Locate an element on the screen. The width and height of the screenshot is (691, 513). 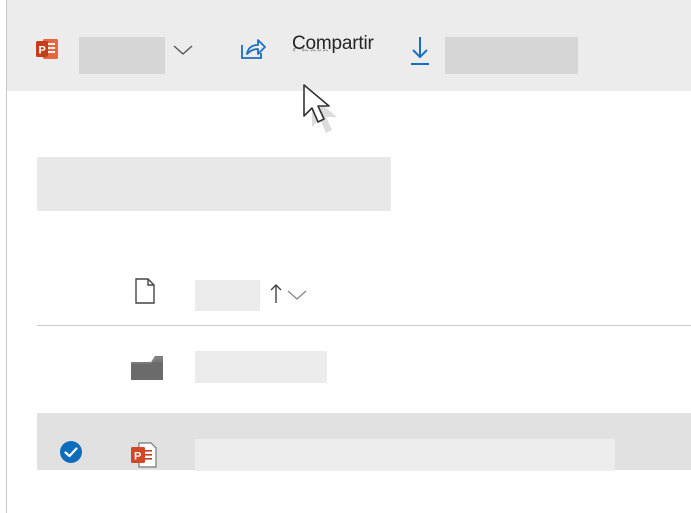
chevron-down-icon is located at coordinates (183, 50).